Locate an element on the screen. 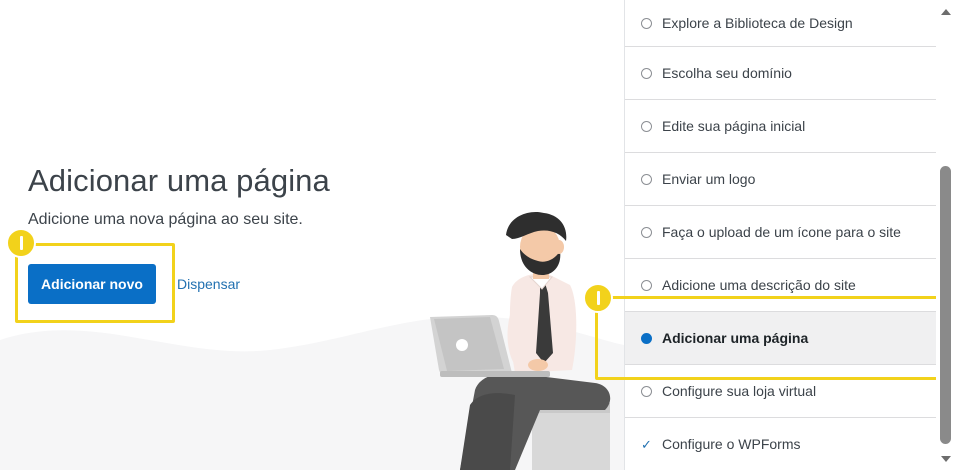 This screenshot has height=470, width=955. checklist-item-label: Adicione uma descrição do site is located at coordinates (759, 285).